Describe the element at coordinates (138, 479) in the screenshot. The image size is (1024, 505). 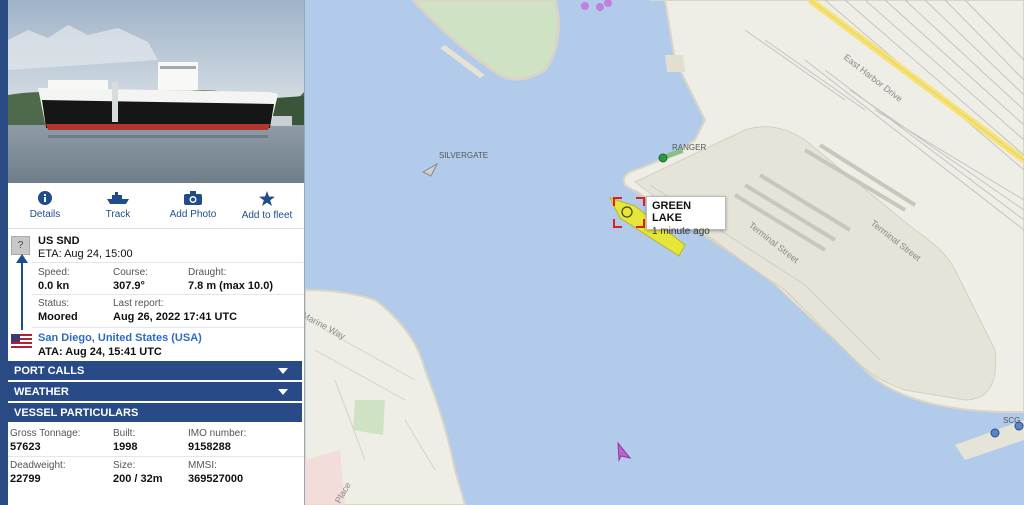
I see `size-value: 200 / 32m` at that location.